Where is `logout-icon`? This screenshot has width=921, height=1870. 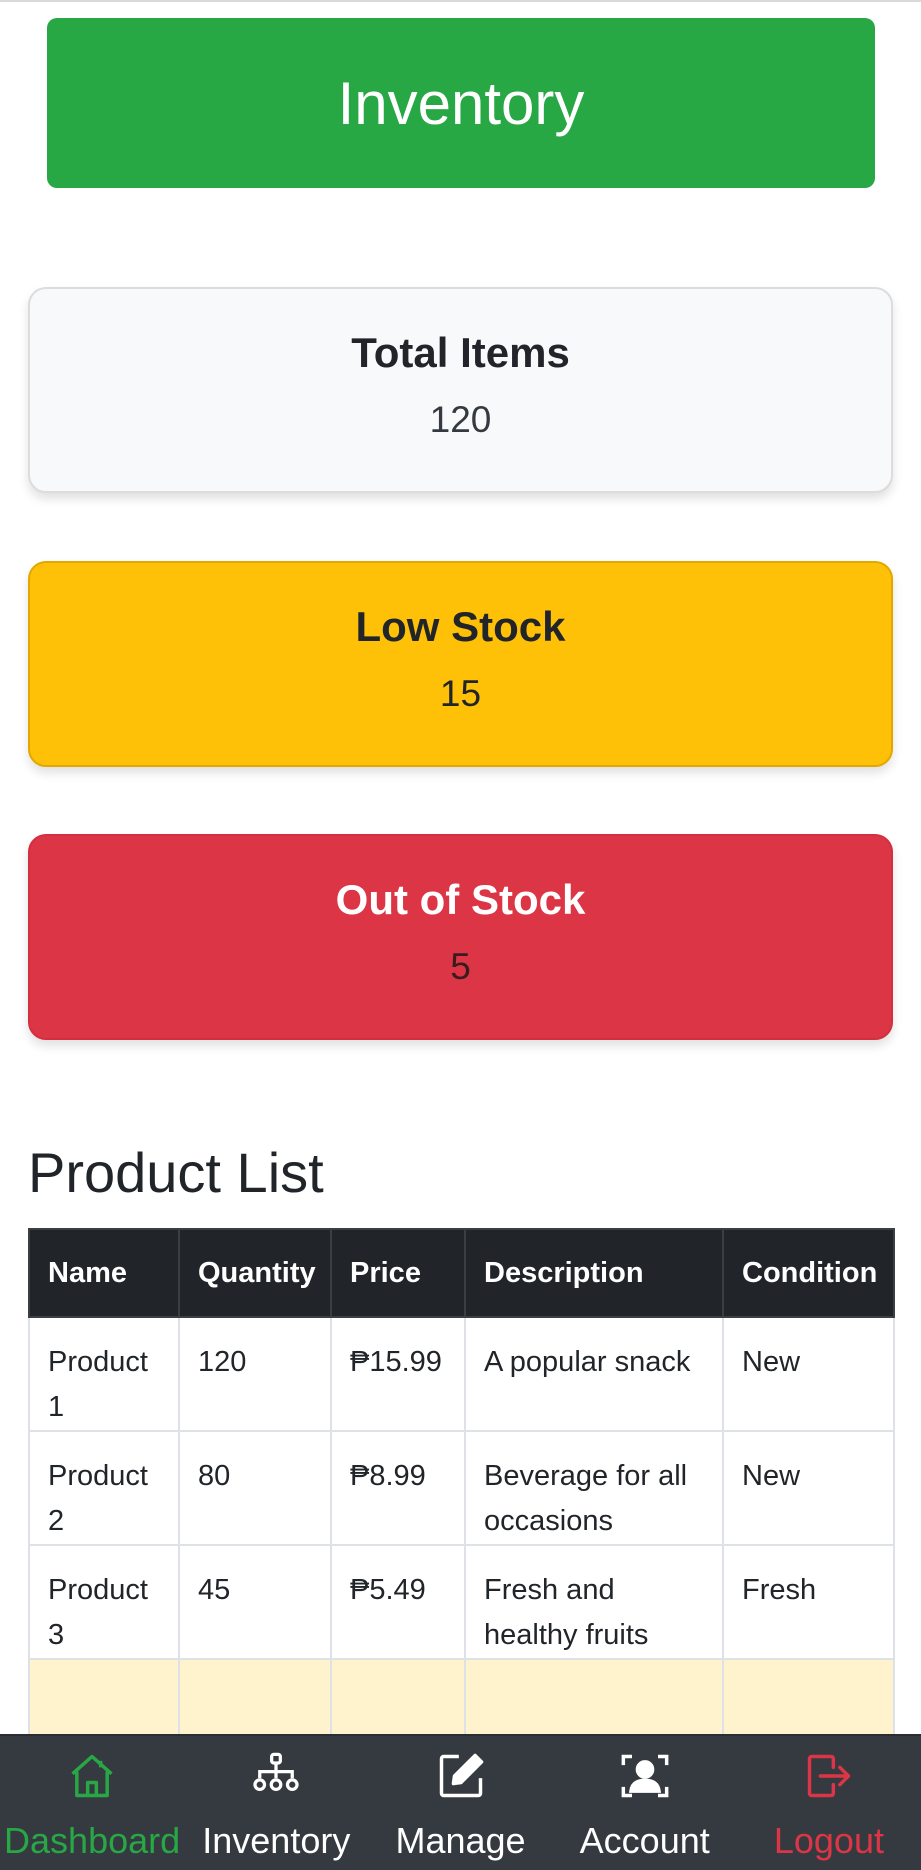 logout-icon is located at coordinates (829, 1776).